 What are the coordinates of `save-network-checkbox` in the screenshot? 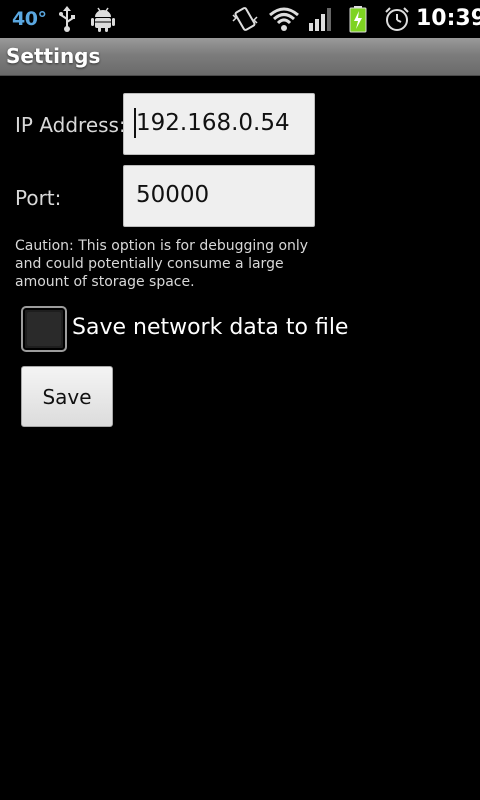 It's located at (44, 329).